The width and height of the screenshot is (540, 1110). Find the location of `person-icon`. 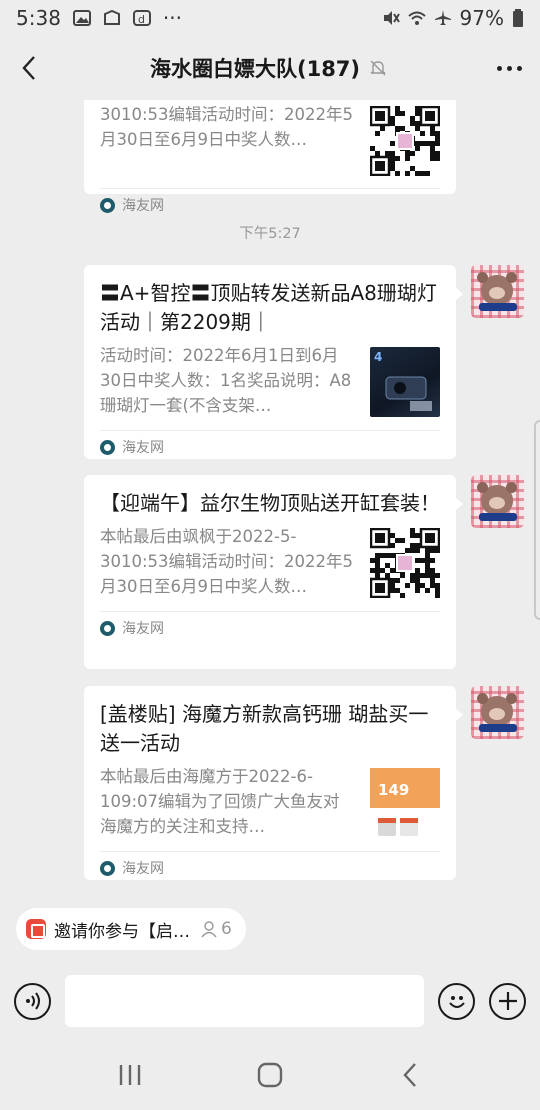

person-icon is located at coordinates (209, 929).